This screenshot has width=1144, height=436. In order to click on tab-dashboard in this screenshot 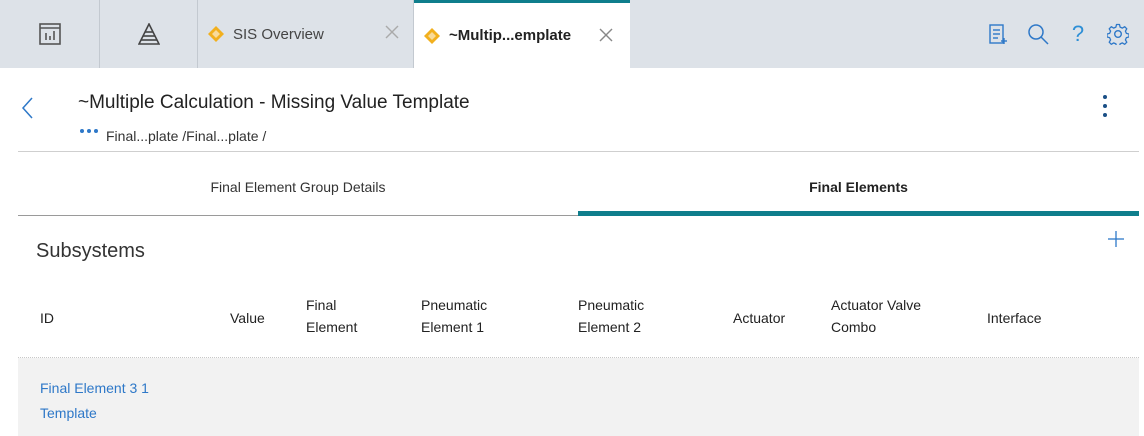, I will do `click(50, 34)`.